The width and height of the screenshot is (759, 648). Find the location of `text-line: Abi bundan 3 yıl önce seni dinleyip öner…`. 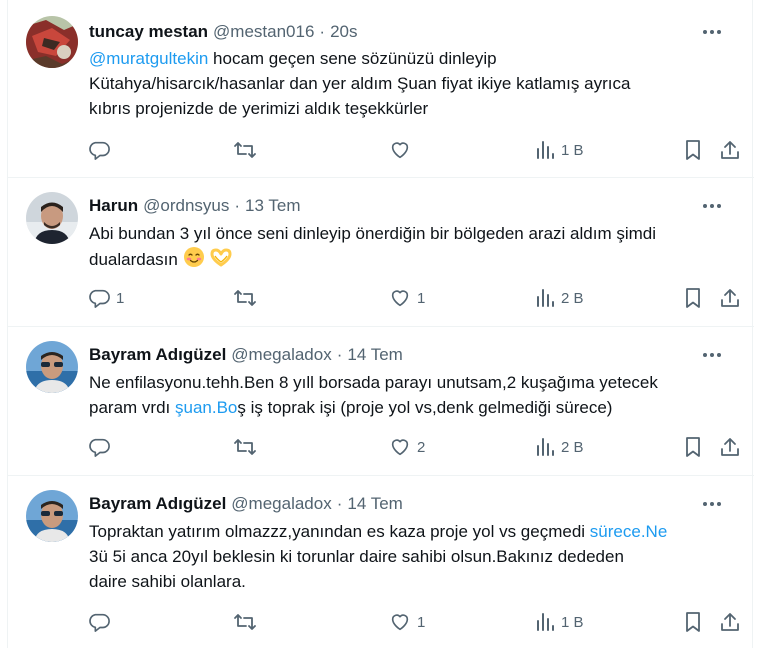

text-line: Abi bundan 3 yıl önce seni dinleyip öner… is located at coordinates (373, 233).